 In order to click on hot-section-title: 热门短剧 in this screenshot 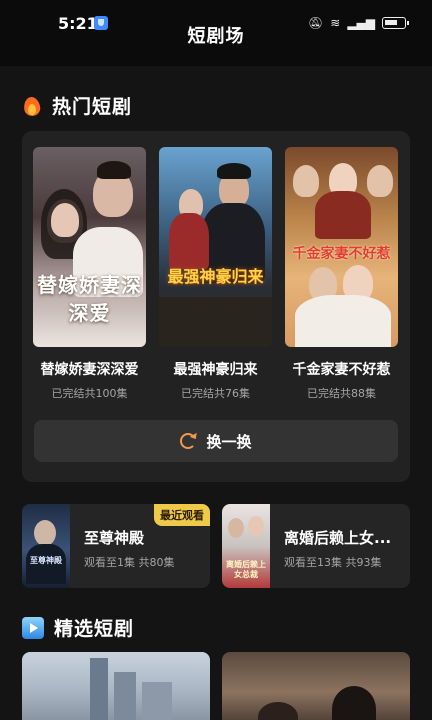, I will do `click(92, 107)`.